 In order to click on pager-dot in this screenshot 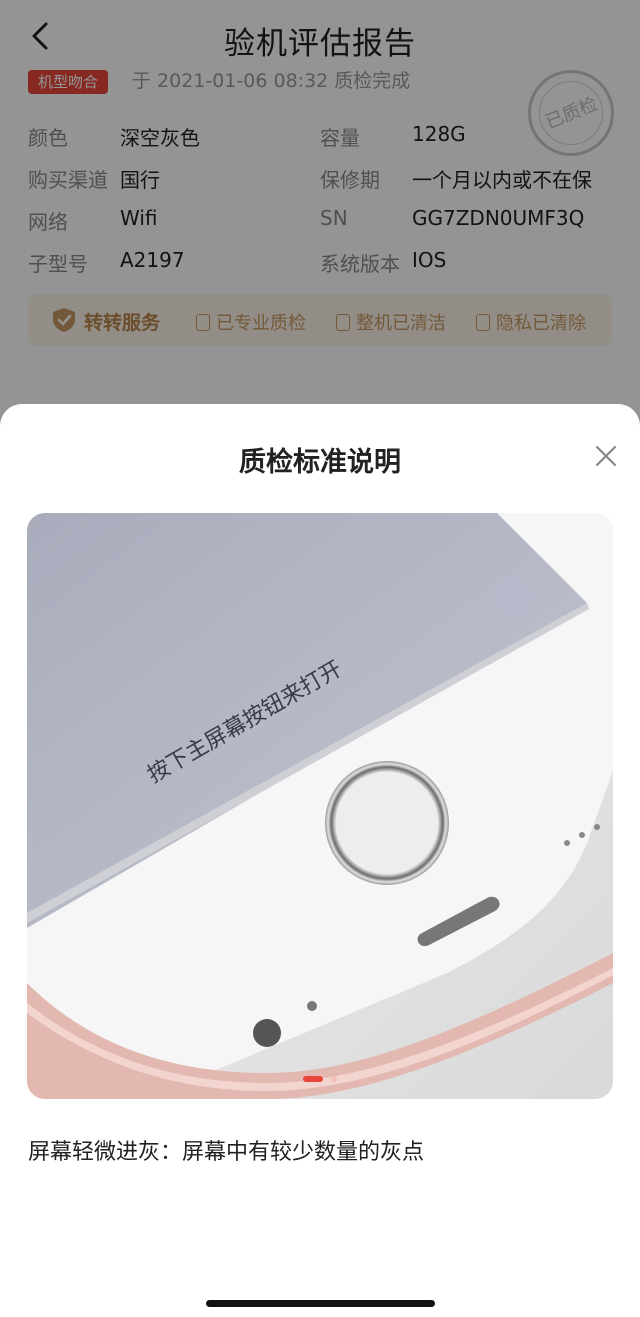, I will do `click(334, 1079)`.